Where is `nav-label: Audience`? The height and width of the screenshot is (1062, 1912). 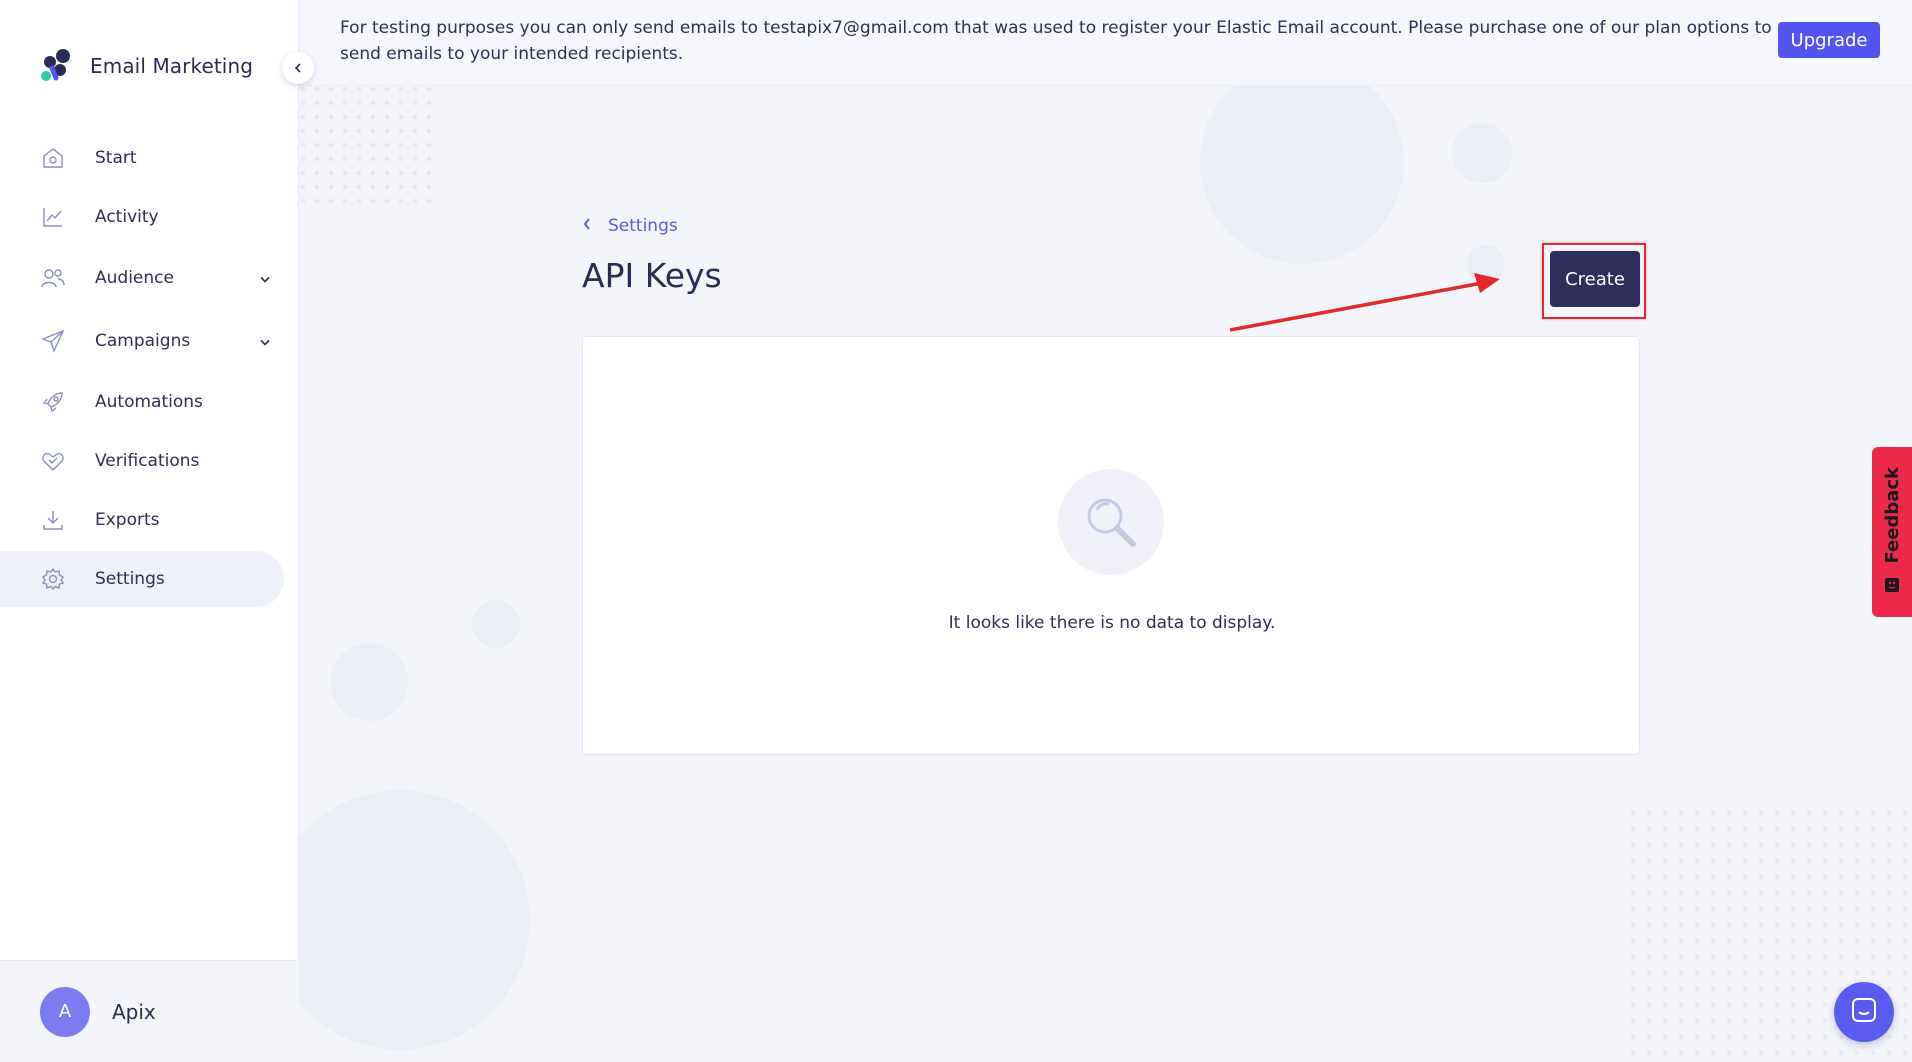 nav-label: Audience is located at coordinates (134, 278).